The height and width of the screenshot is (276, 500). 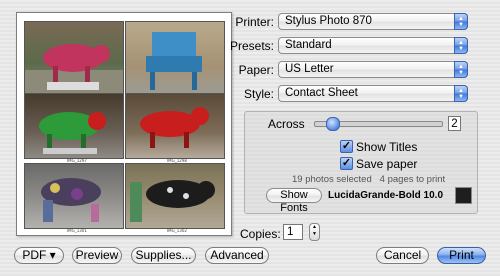 I want to click on stepper-up-icon: ▲, so click(x=314, y=227).